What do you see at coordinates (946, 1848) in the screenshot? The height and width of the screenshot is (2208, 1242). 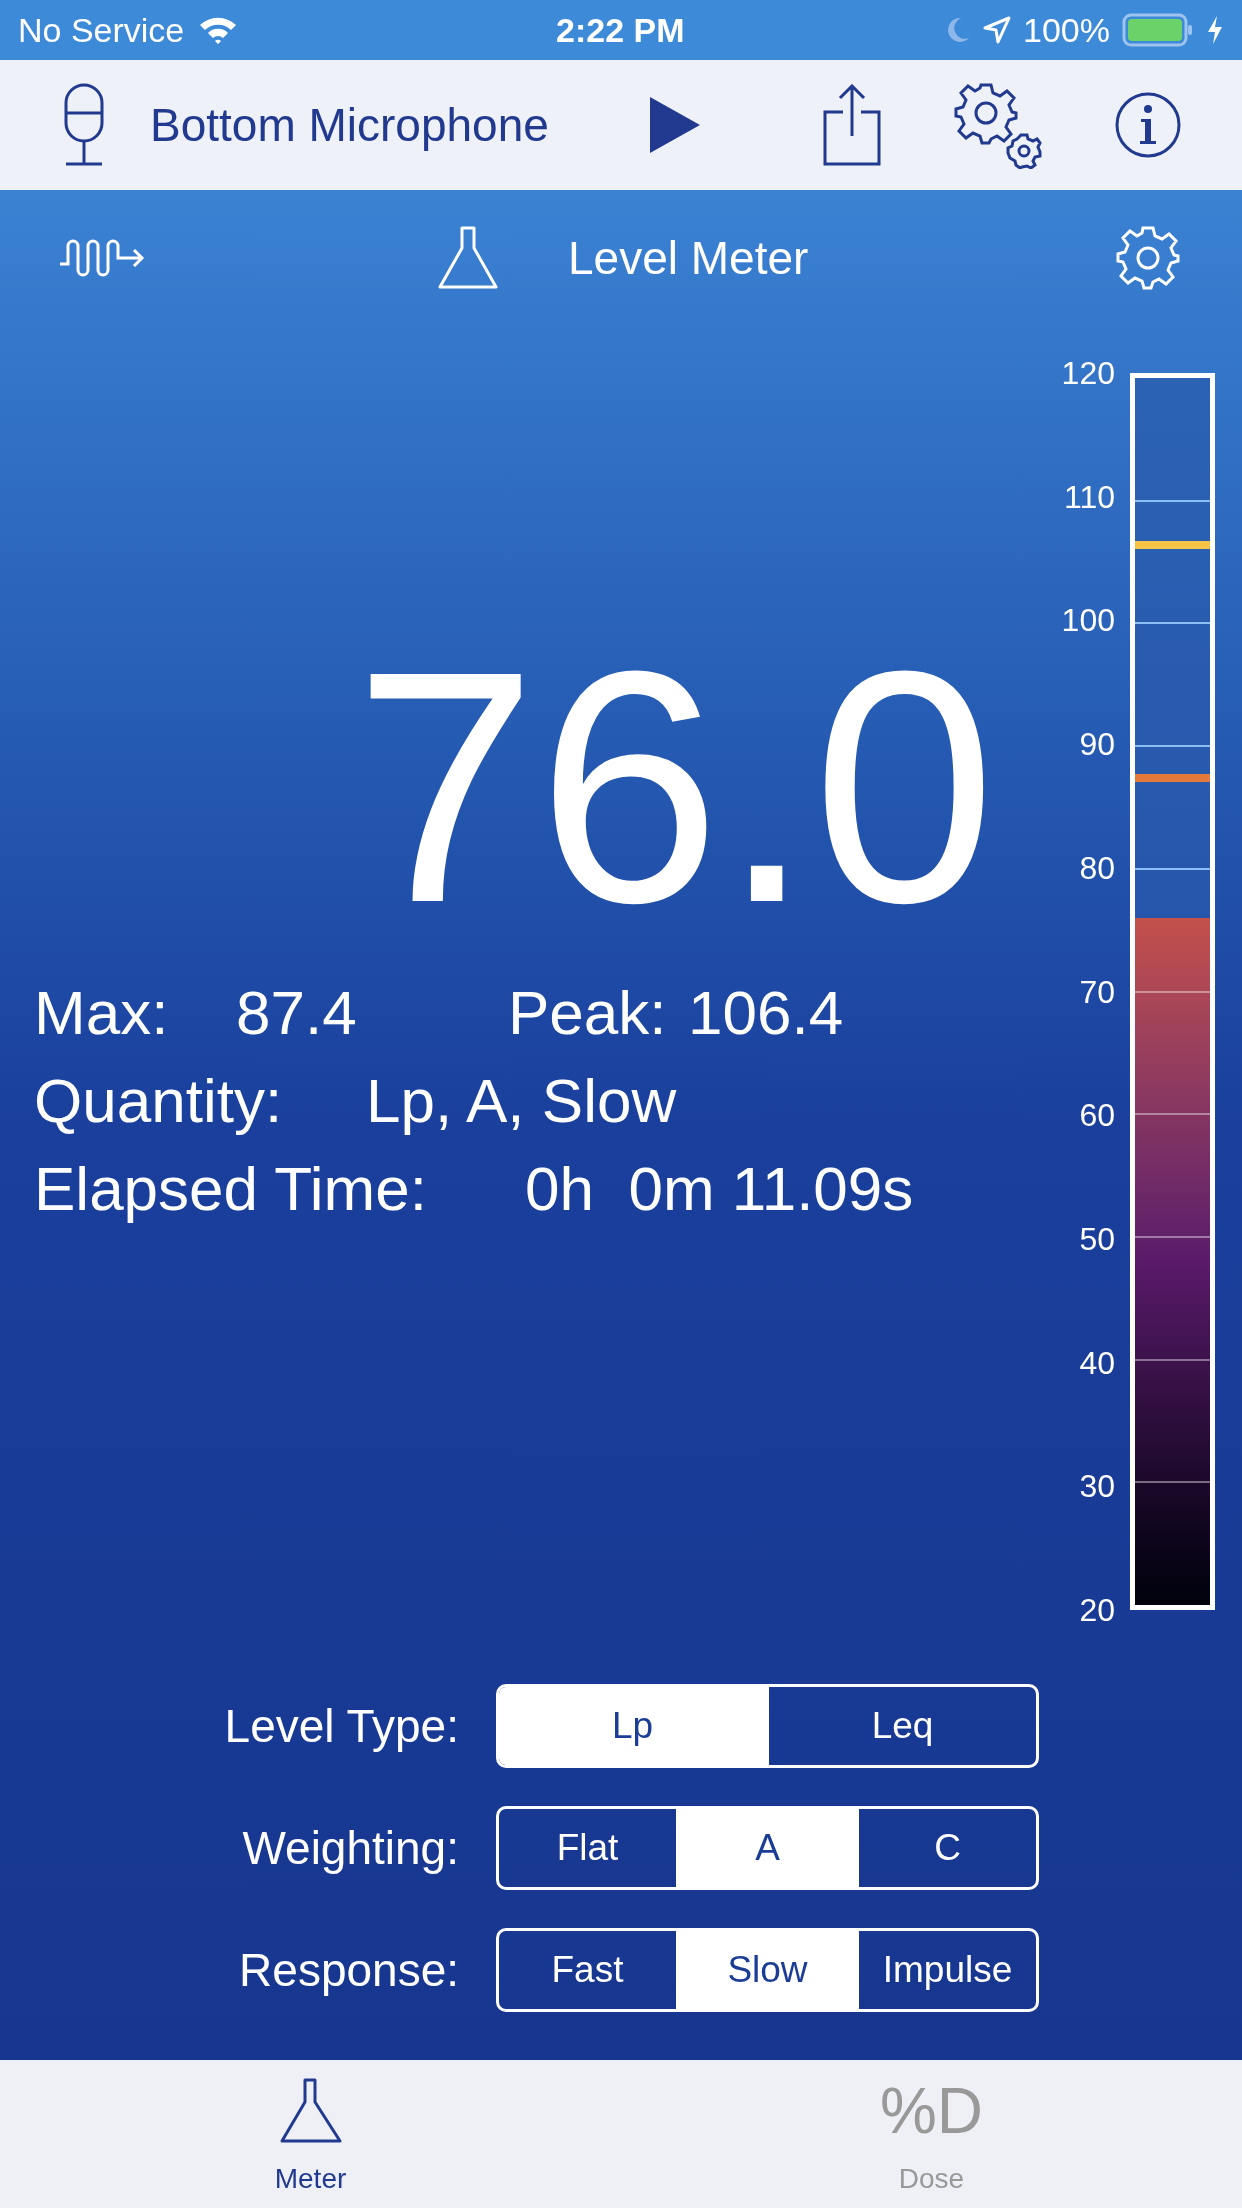 I see `segment-option: C` at bounding box center [946, 1848].